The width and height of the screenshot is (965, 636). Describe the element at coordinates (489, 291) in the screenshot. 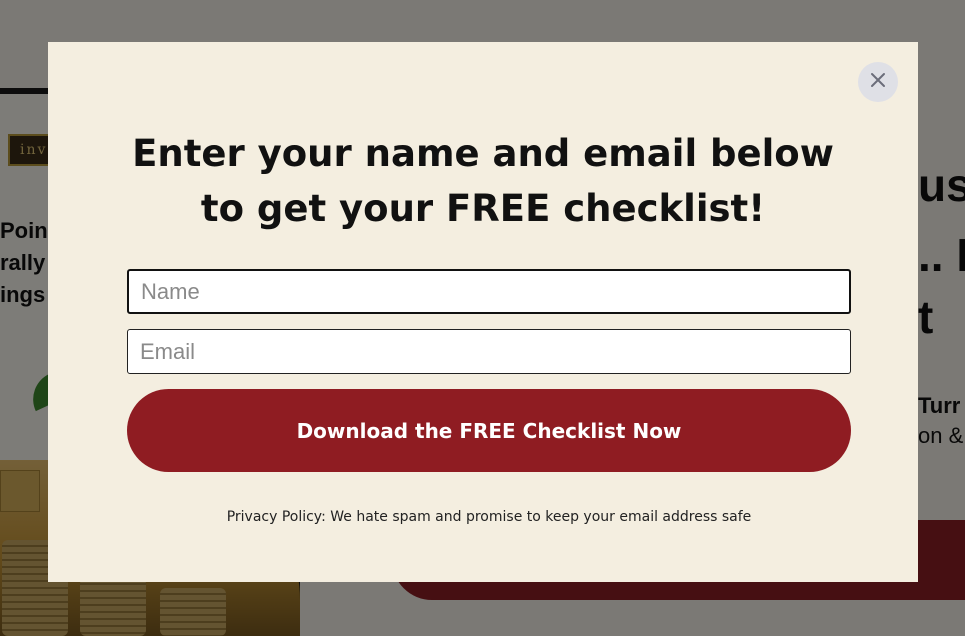

I see `name-input` at that location.